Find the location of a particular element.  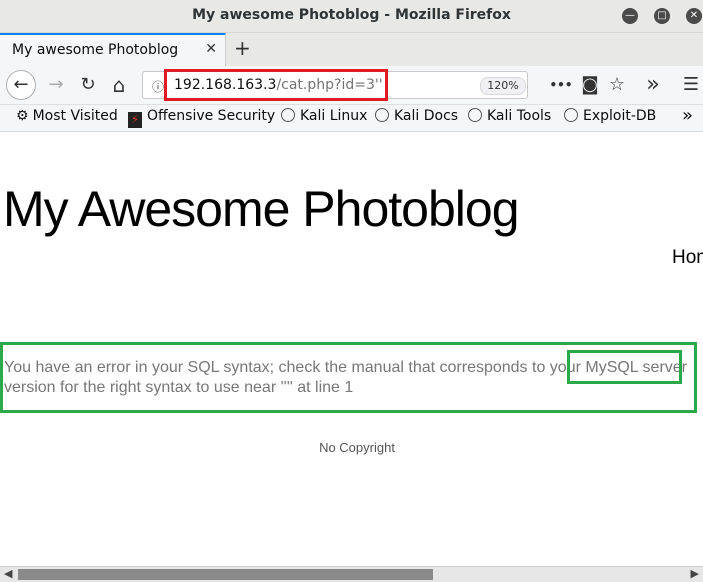

pocket-icon: ◙ is located at coordinates (590, 85).